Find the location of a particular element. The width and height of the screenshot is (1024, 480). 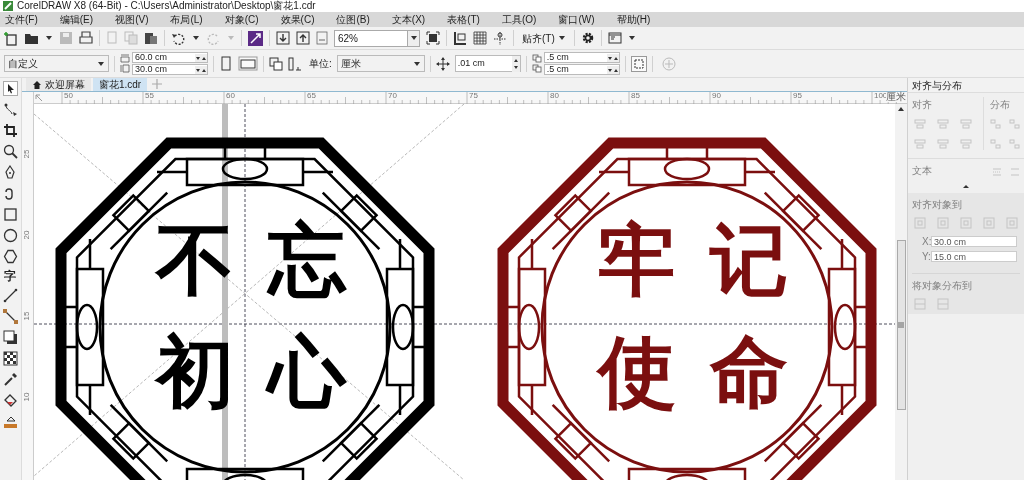

landscape-page-icon is located at coordinates (248, 63).